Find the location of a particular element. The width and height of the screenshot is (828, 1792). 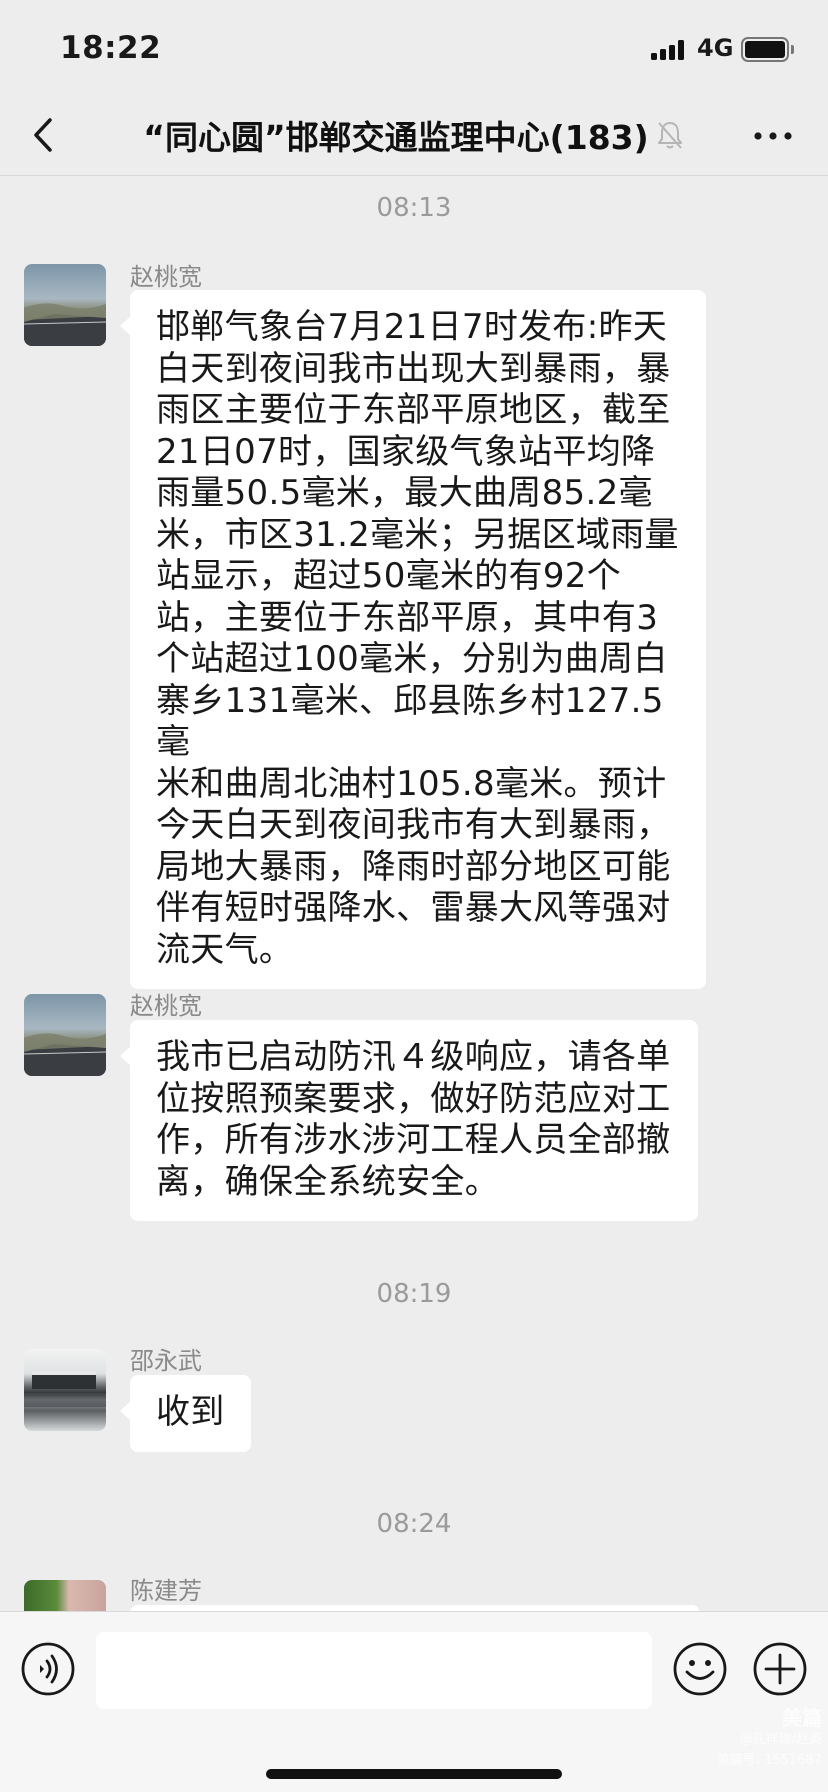

message-line: 米，市区31.2毫米；另据区域雨量 is located at coordinates (417, 534).